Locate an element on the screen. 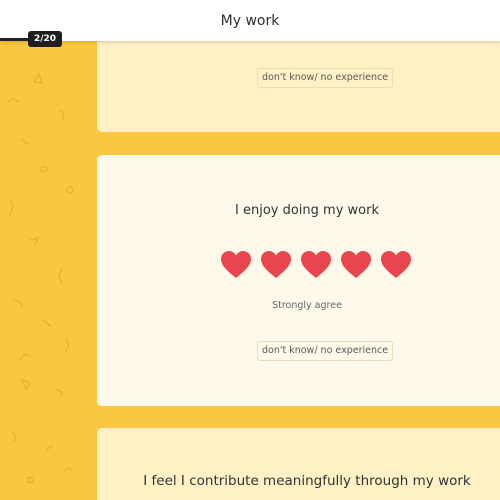  header-bar: My work is located at coordinates (250, 20).